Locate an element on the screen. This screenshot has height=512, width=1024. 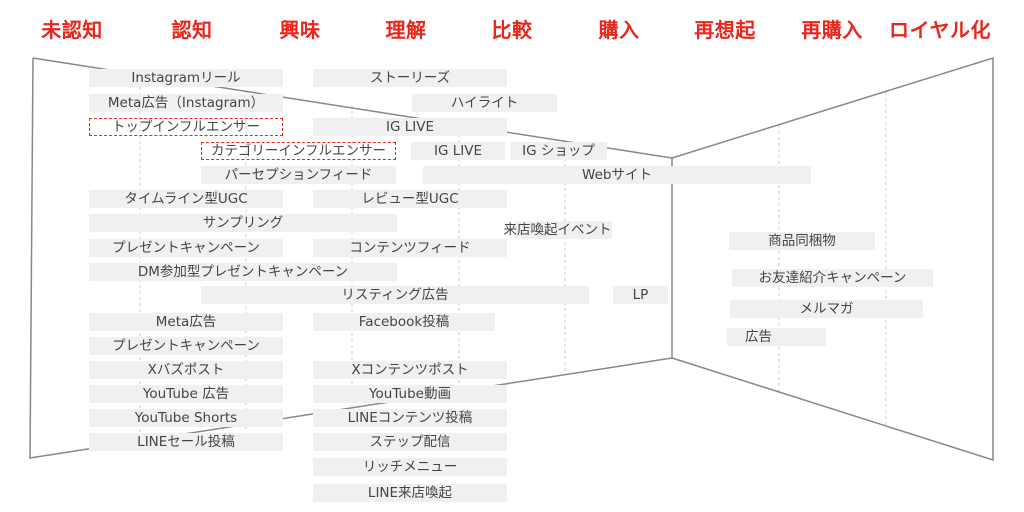
item-x-content-post: Xコンテンツポスト is located at coordinates (410, 370).